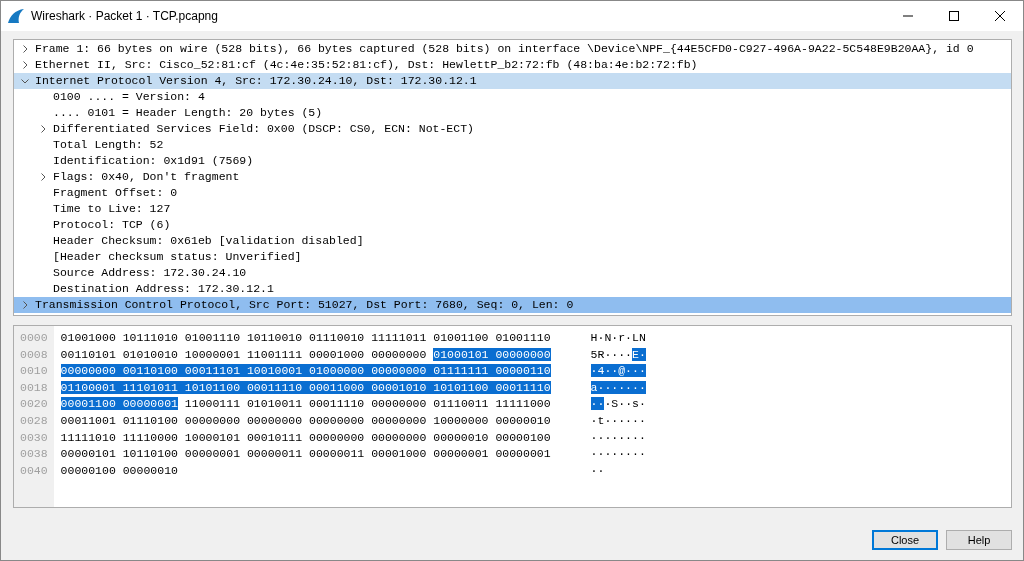 This screenshot has width=1024, height=561. What do you see at coordinates (34, 420) in the screenshot?
I see `offset-label: 0028` at bounding box center [34, 420].